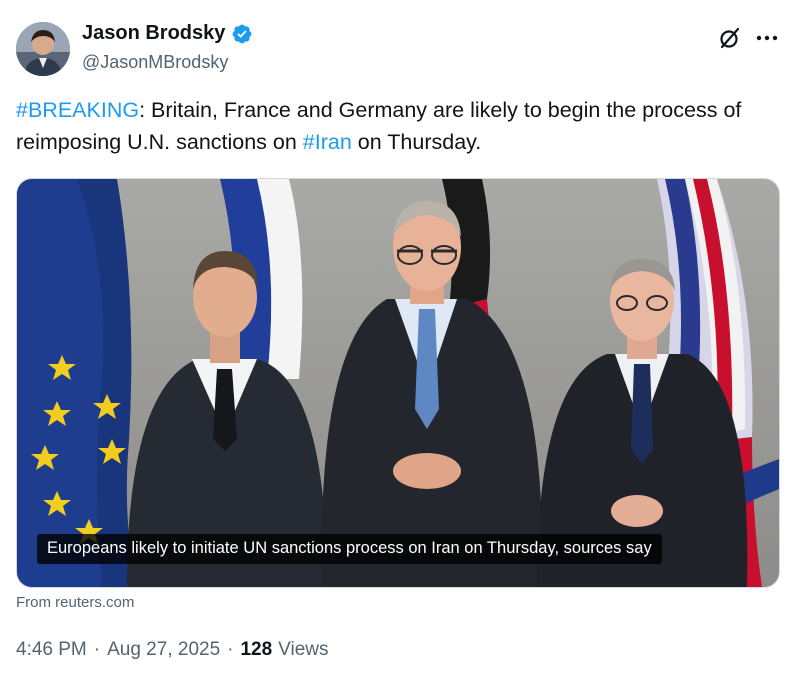 Image resolution: width=800 pixels, height=684 pixels. What do you see at coordinates (303, 650) in the screenshot?
I see `views-label: Views` at bounding box center [303, 650].